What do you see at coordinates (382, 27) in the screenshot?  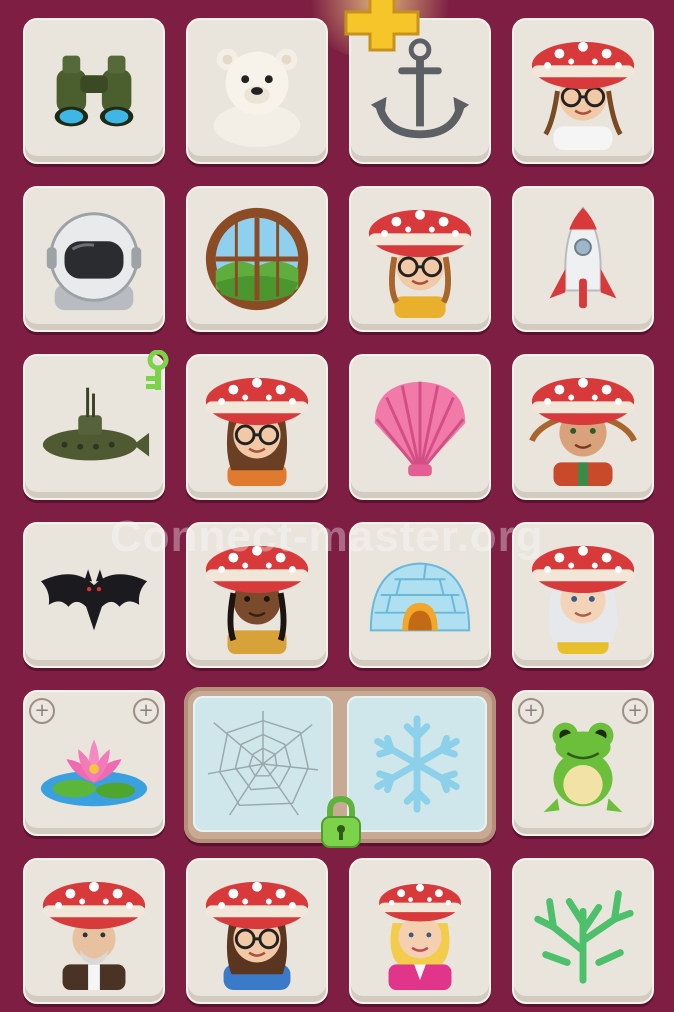 I see `gold-plus-icon` at bounding box center [382, 27].